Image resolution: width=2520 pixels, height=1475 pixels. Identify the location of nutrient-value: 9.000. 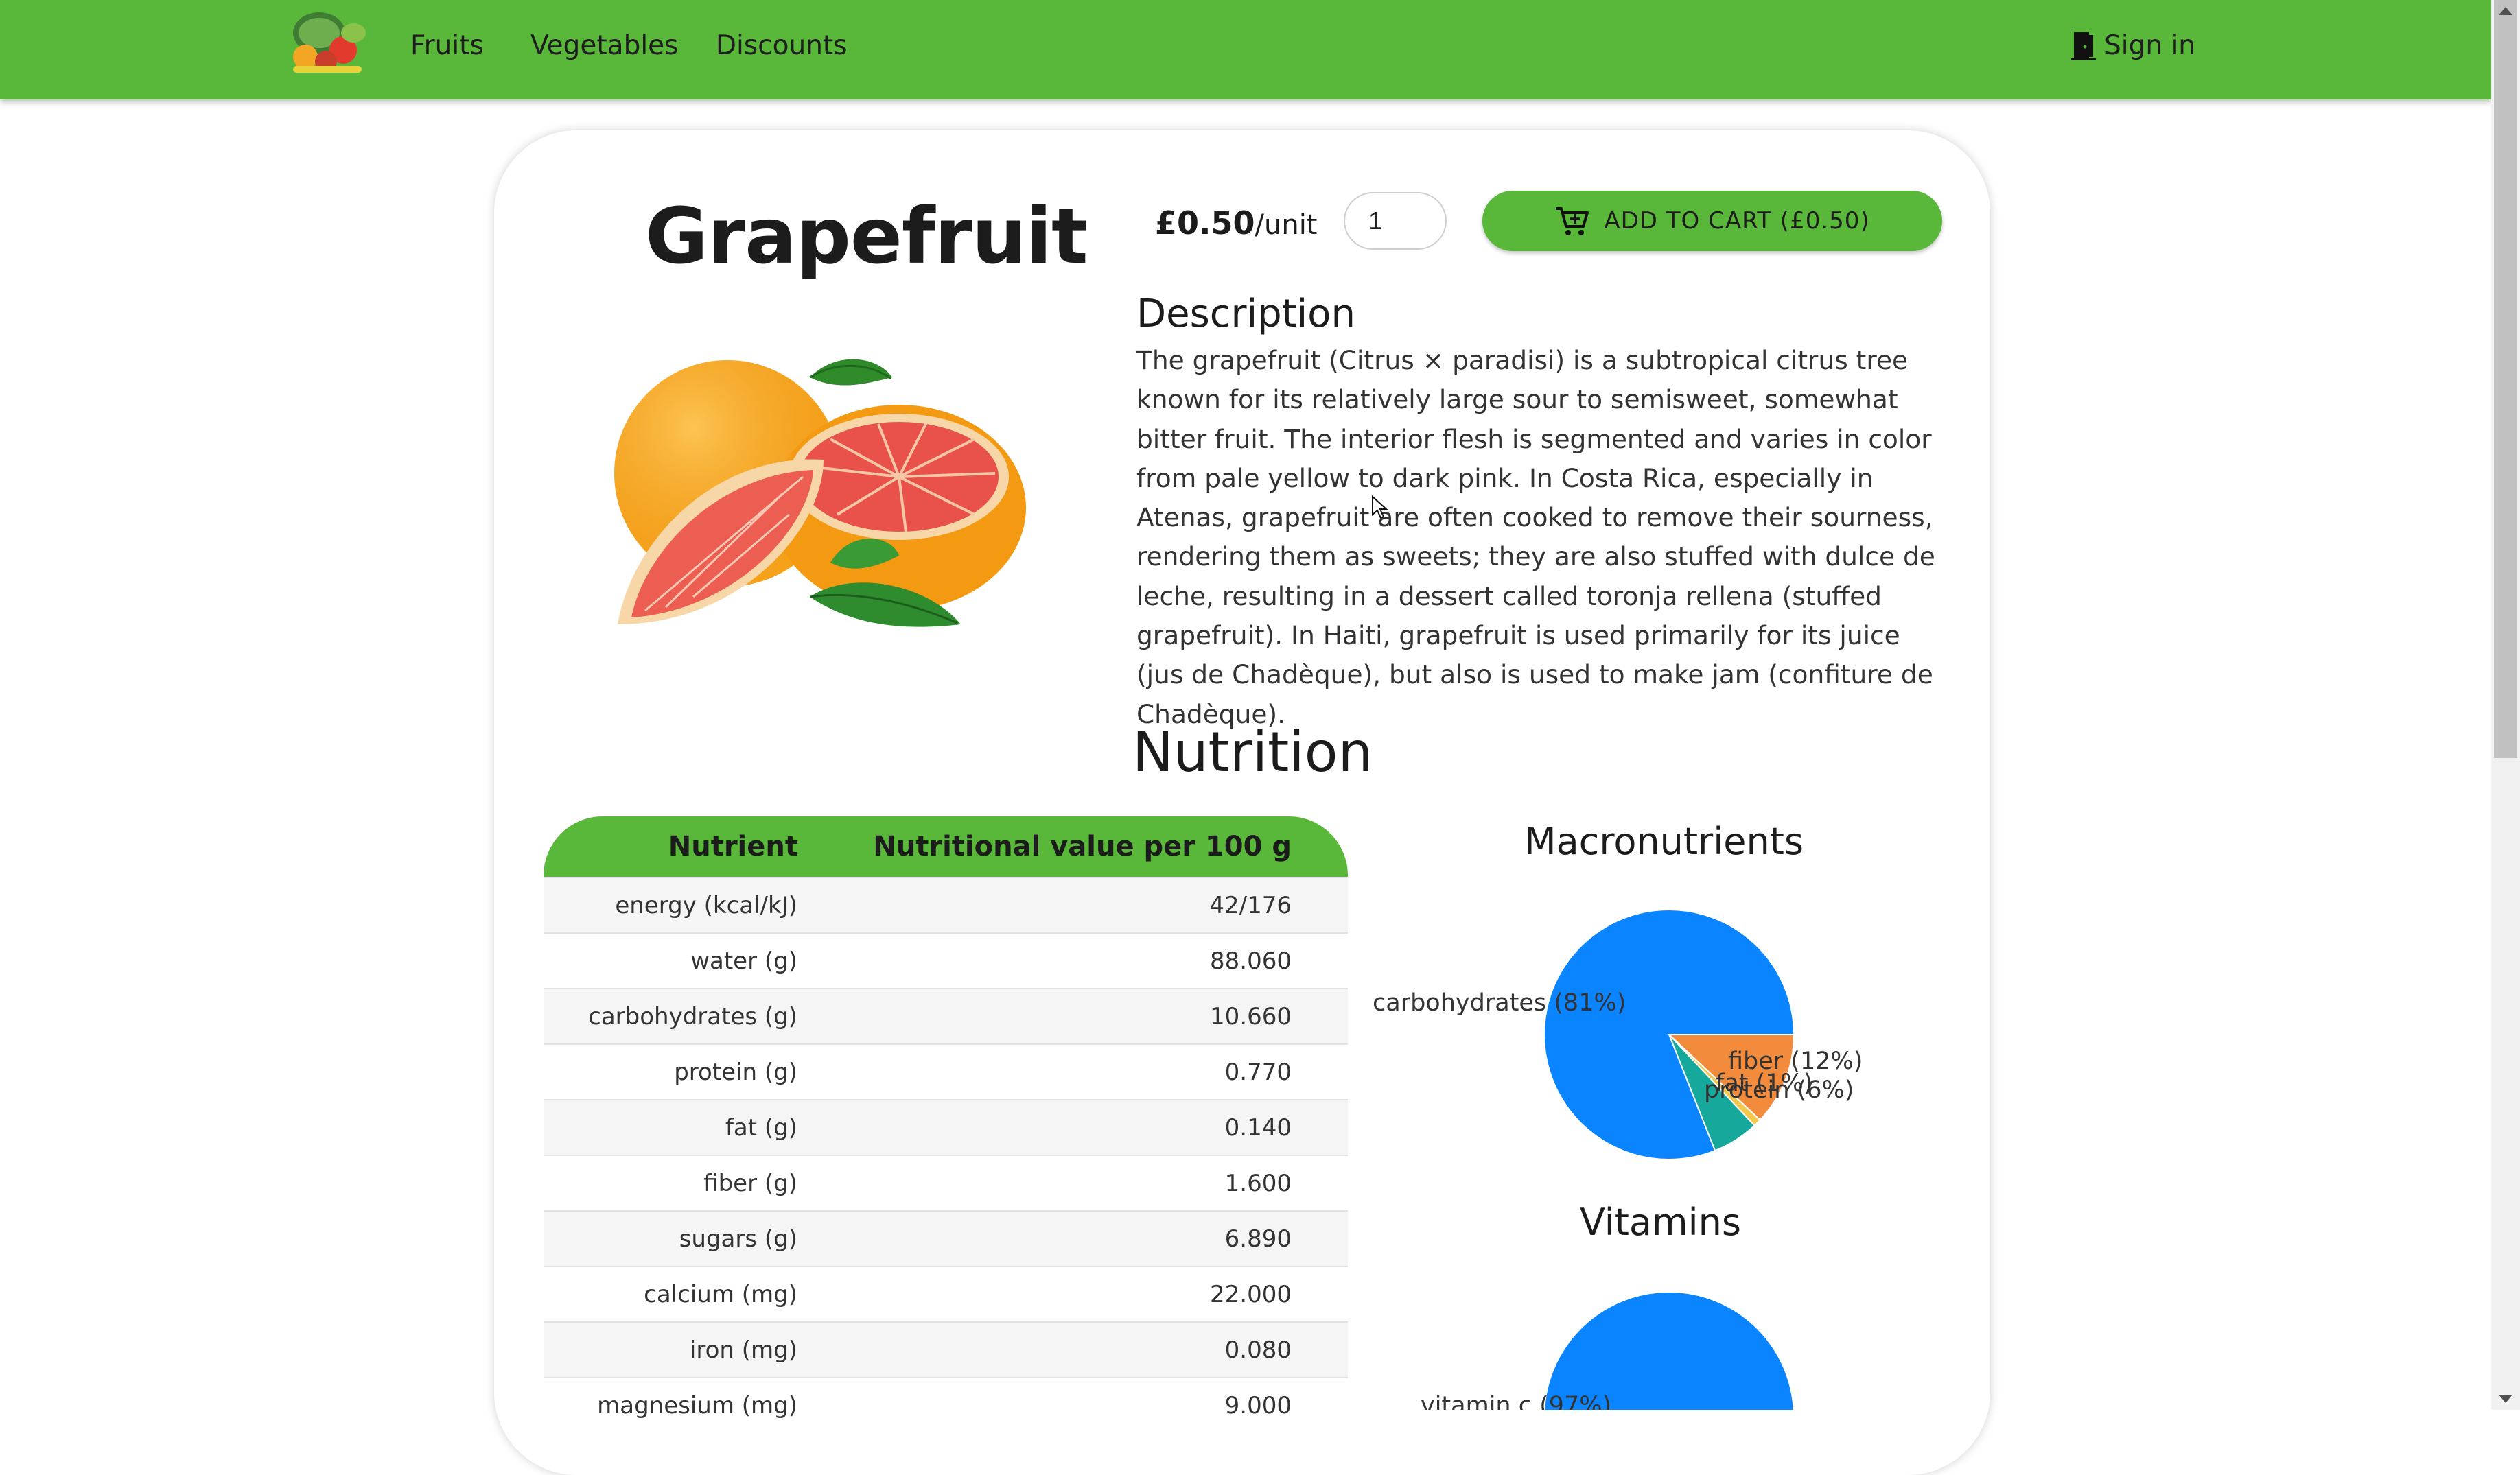
(1073, 1404).